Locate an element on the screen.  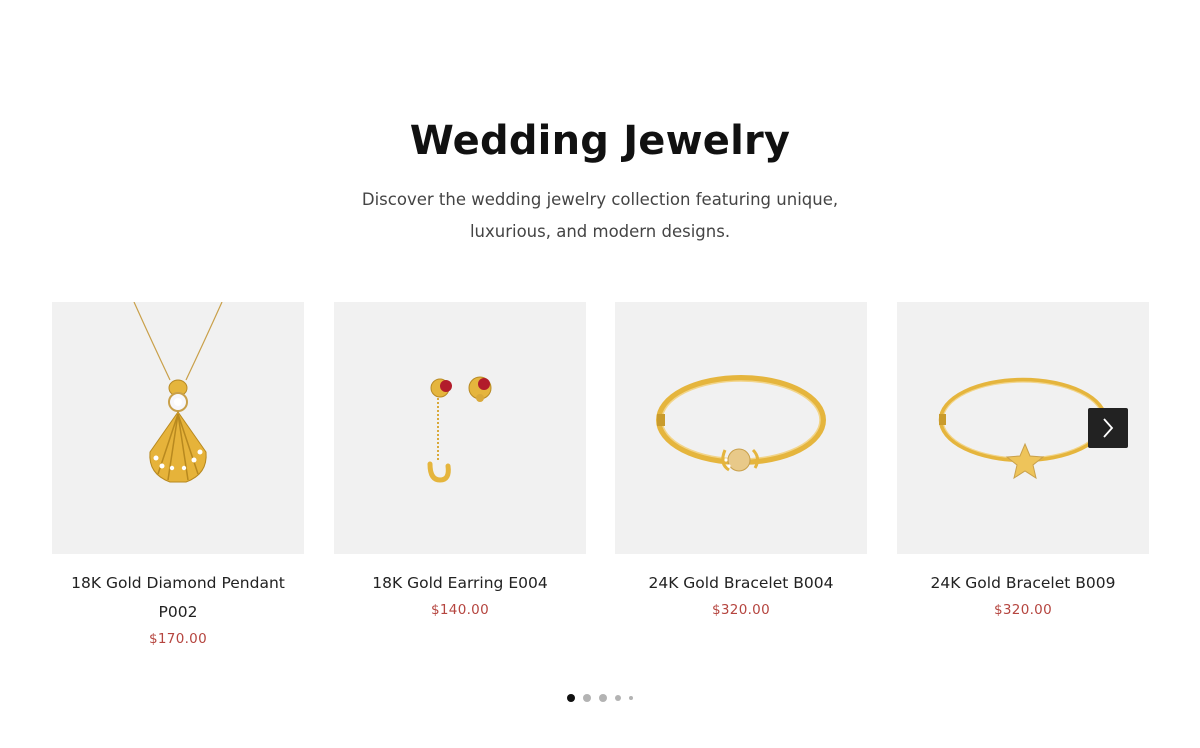
gold-pearl-bangle-icon is located at coordinates (741, 423).